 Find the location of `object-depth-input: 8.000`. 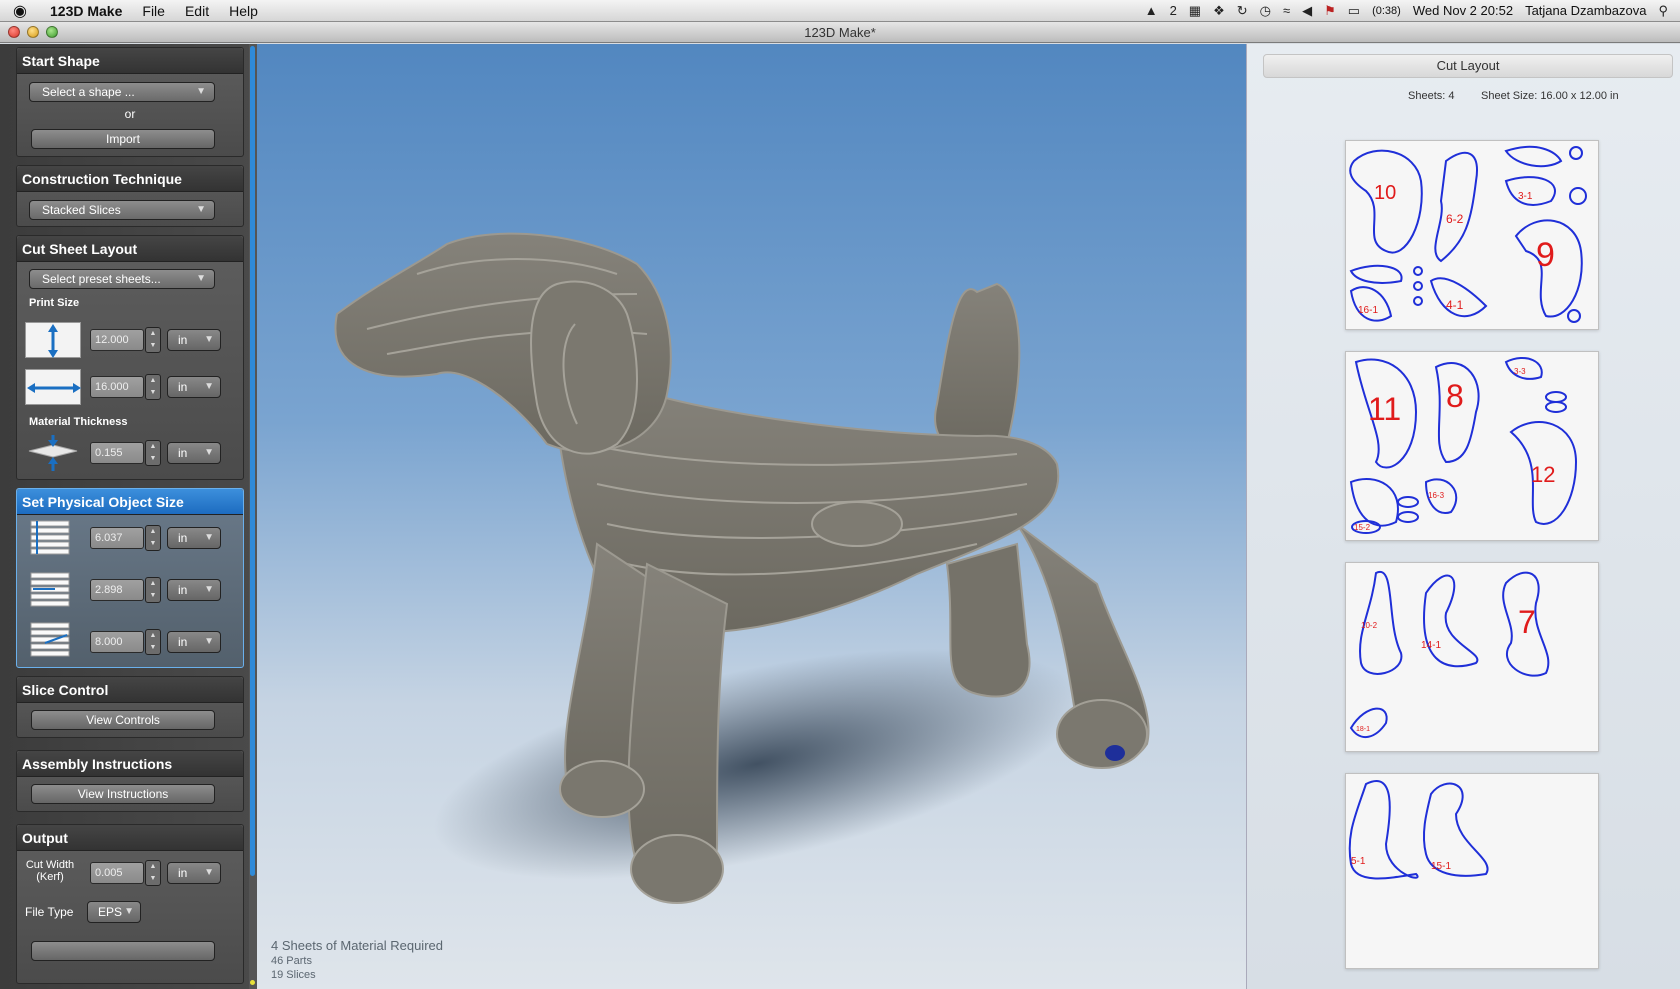

object-depth-input: 8.000 is located at coordinates (117, 642).